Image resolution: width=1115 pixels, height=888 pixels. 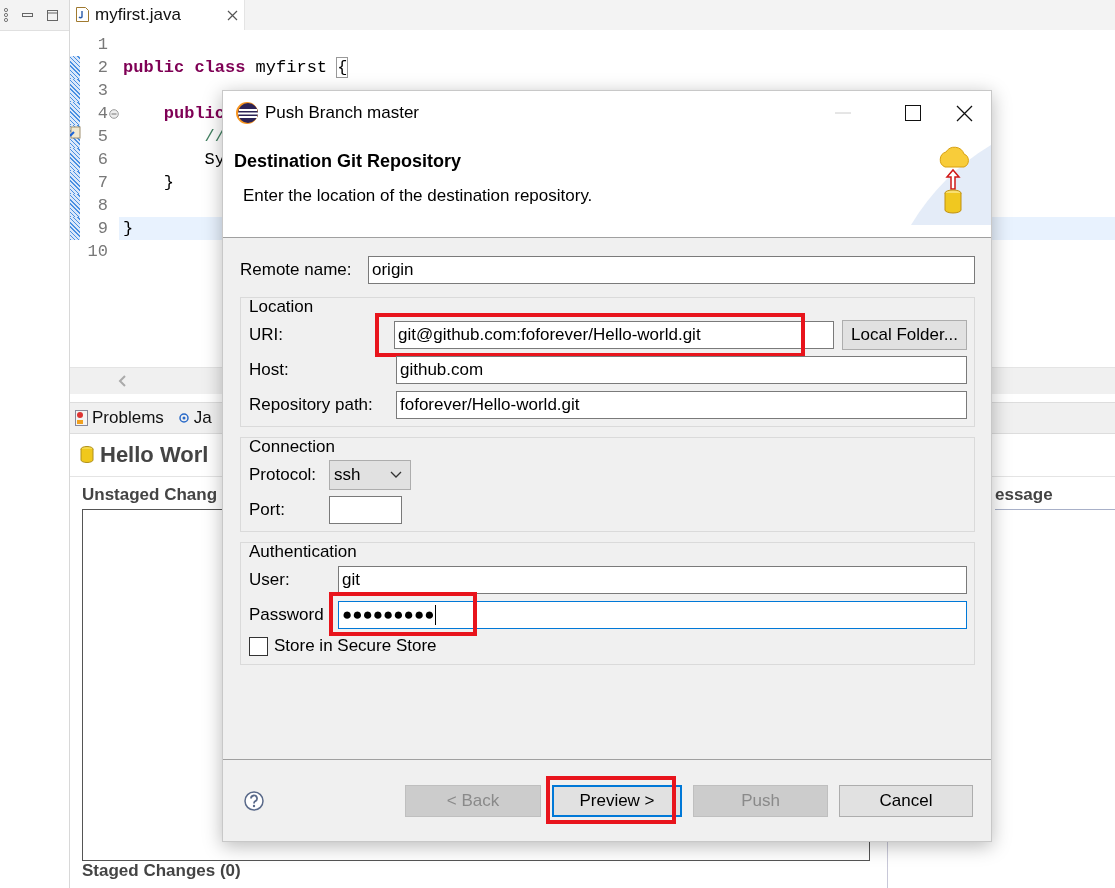 What do you see at coordinates (287, 614) in the screenshot?
I see `field-label: Password` at bounding box center [287, 614].